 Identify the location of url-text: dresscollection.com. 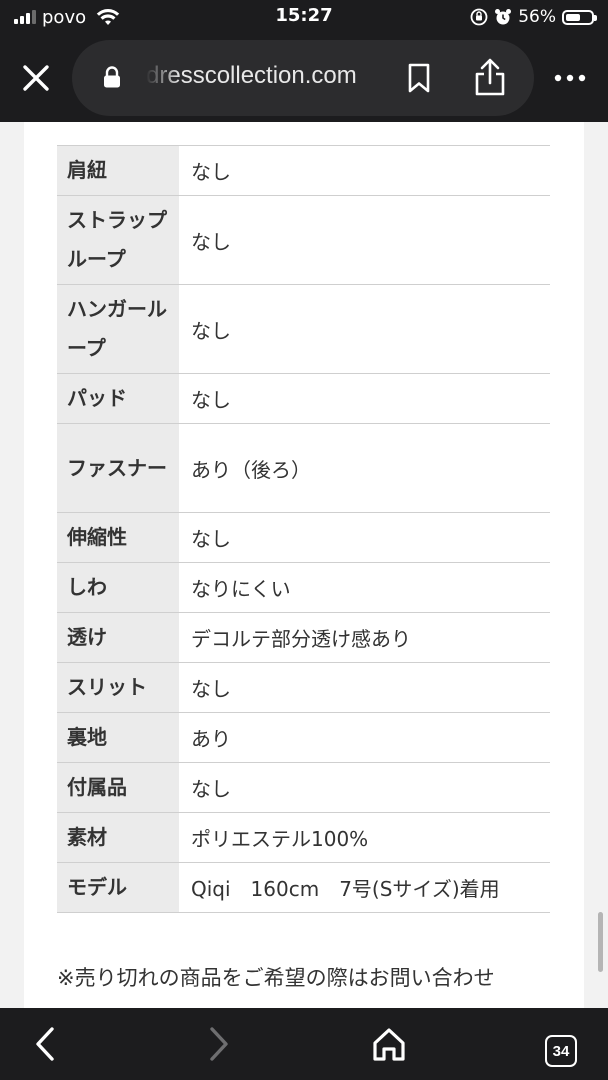
(260, 78).